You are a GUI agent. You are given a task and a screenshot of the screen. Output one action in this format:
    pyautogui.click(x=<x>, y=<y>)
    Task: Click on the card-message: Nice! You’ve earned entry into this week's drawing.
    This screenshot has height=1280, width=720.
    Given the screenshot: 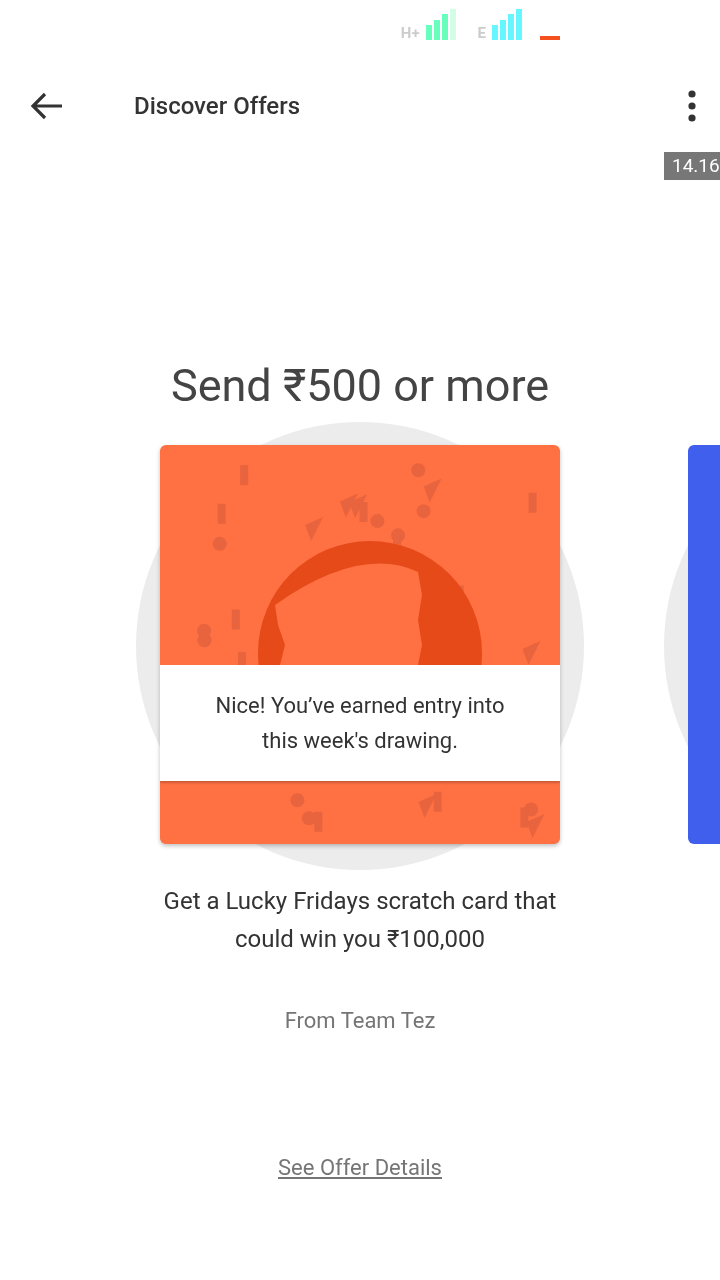 What is the action you would take?
    pyautogui.click(x=360, y=723)
    